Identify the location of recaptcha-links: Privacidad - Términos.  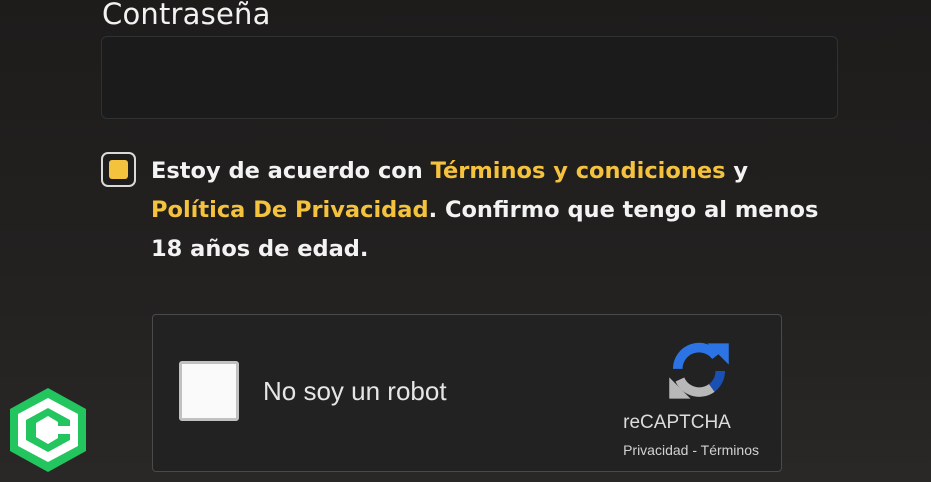
(691, 450).